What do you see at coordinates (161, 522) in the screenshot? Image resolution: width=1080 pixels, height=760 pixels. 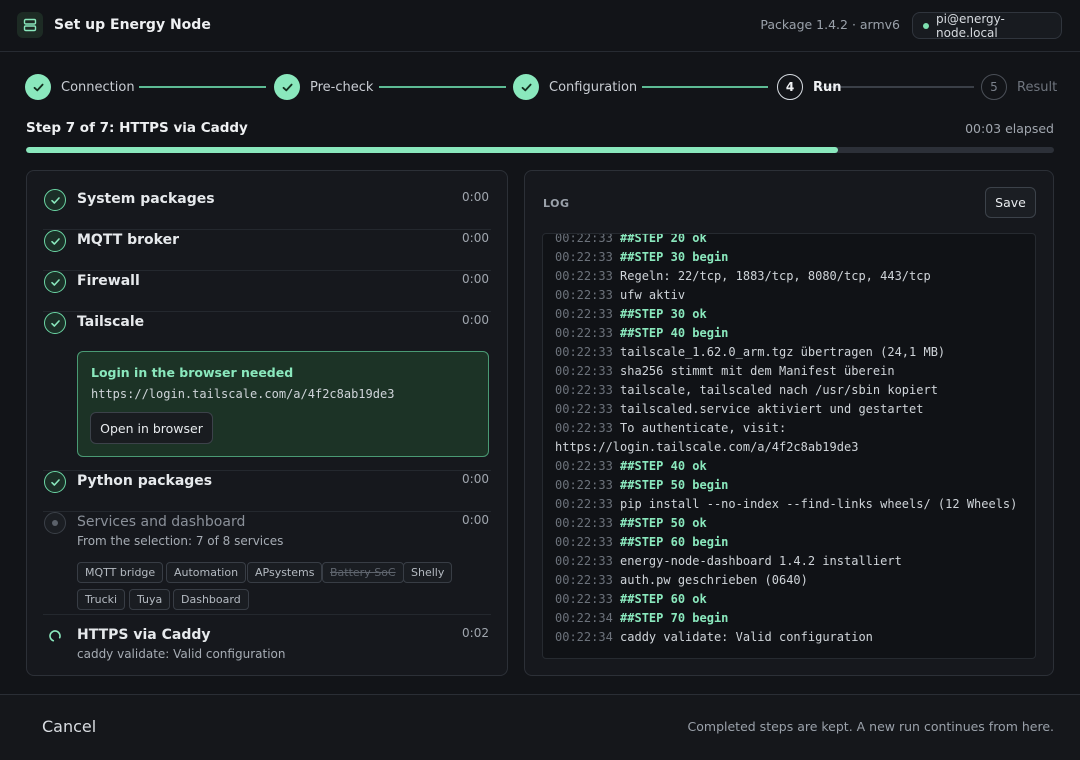 I see `task-name: Services and dashboard` at bounding box center [161, 522].